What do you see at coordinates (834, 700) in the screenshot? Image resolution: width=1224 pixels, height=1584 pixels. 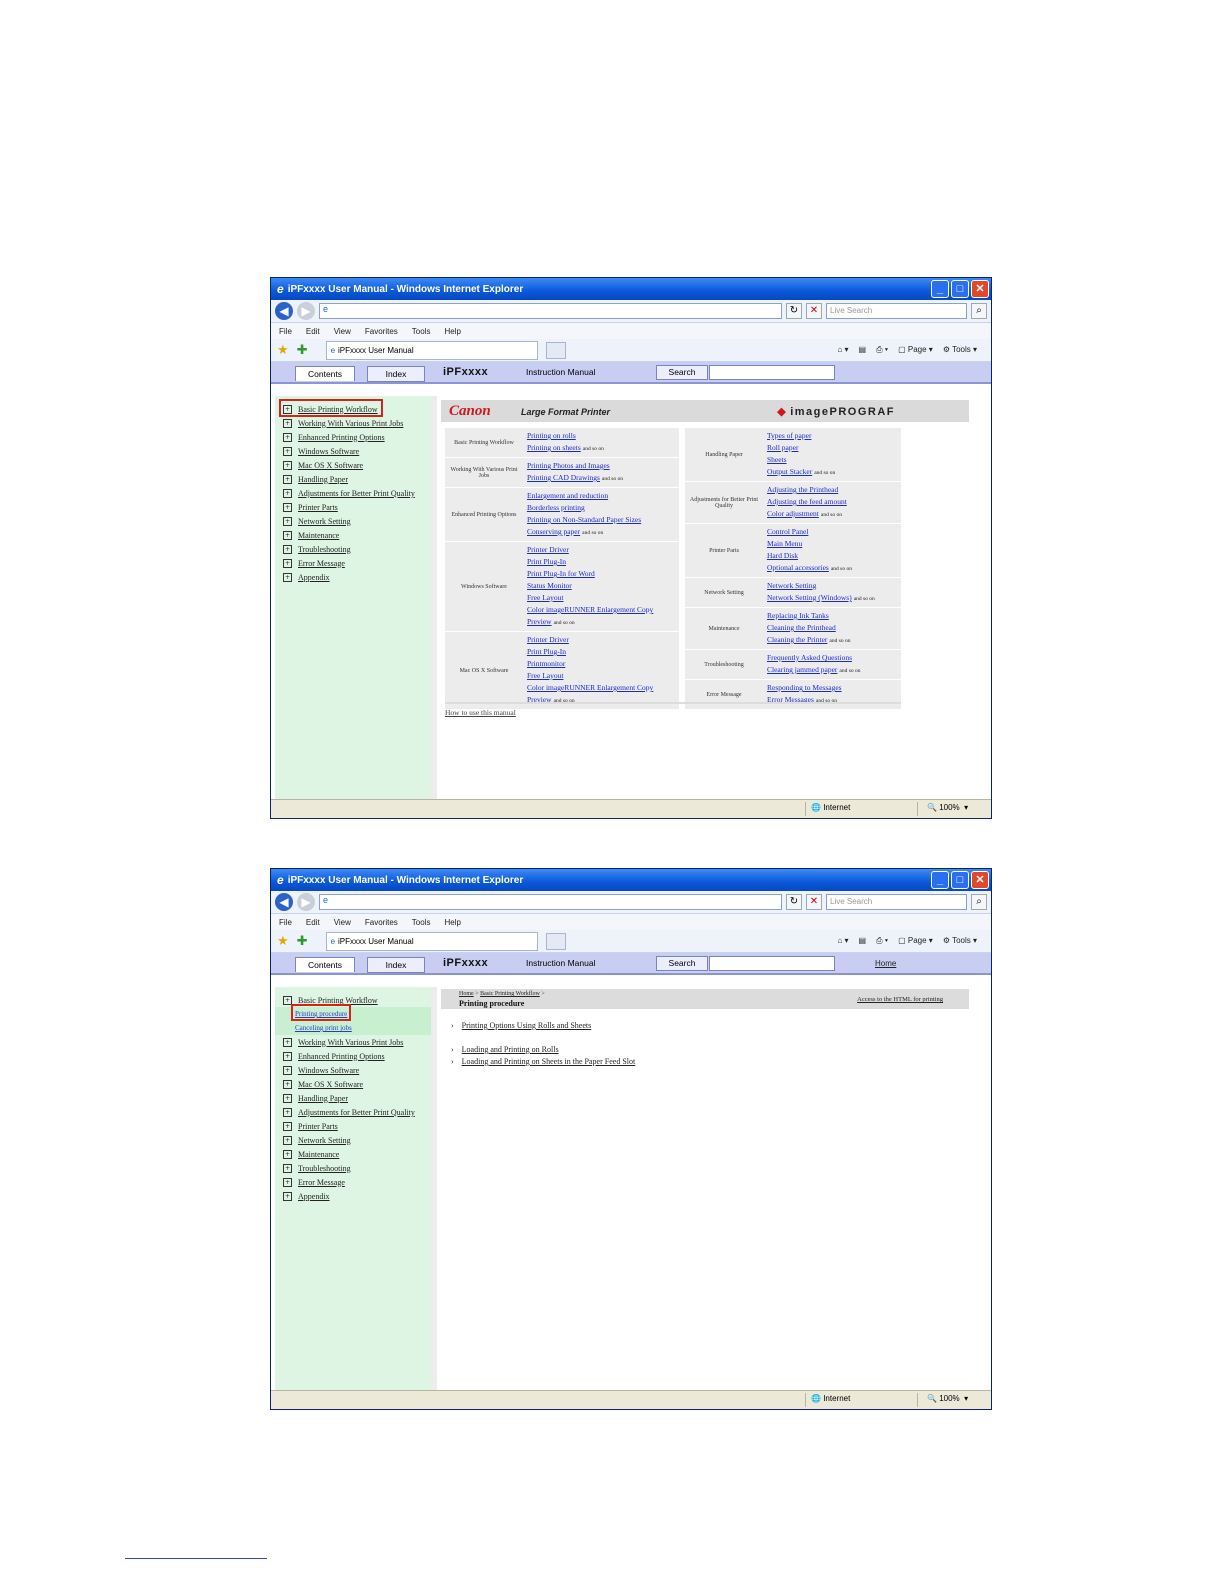 I see `category-link: Error Messages and so on` at bounding box center [834, 700].